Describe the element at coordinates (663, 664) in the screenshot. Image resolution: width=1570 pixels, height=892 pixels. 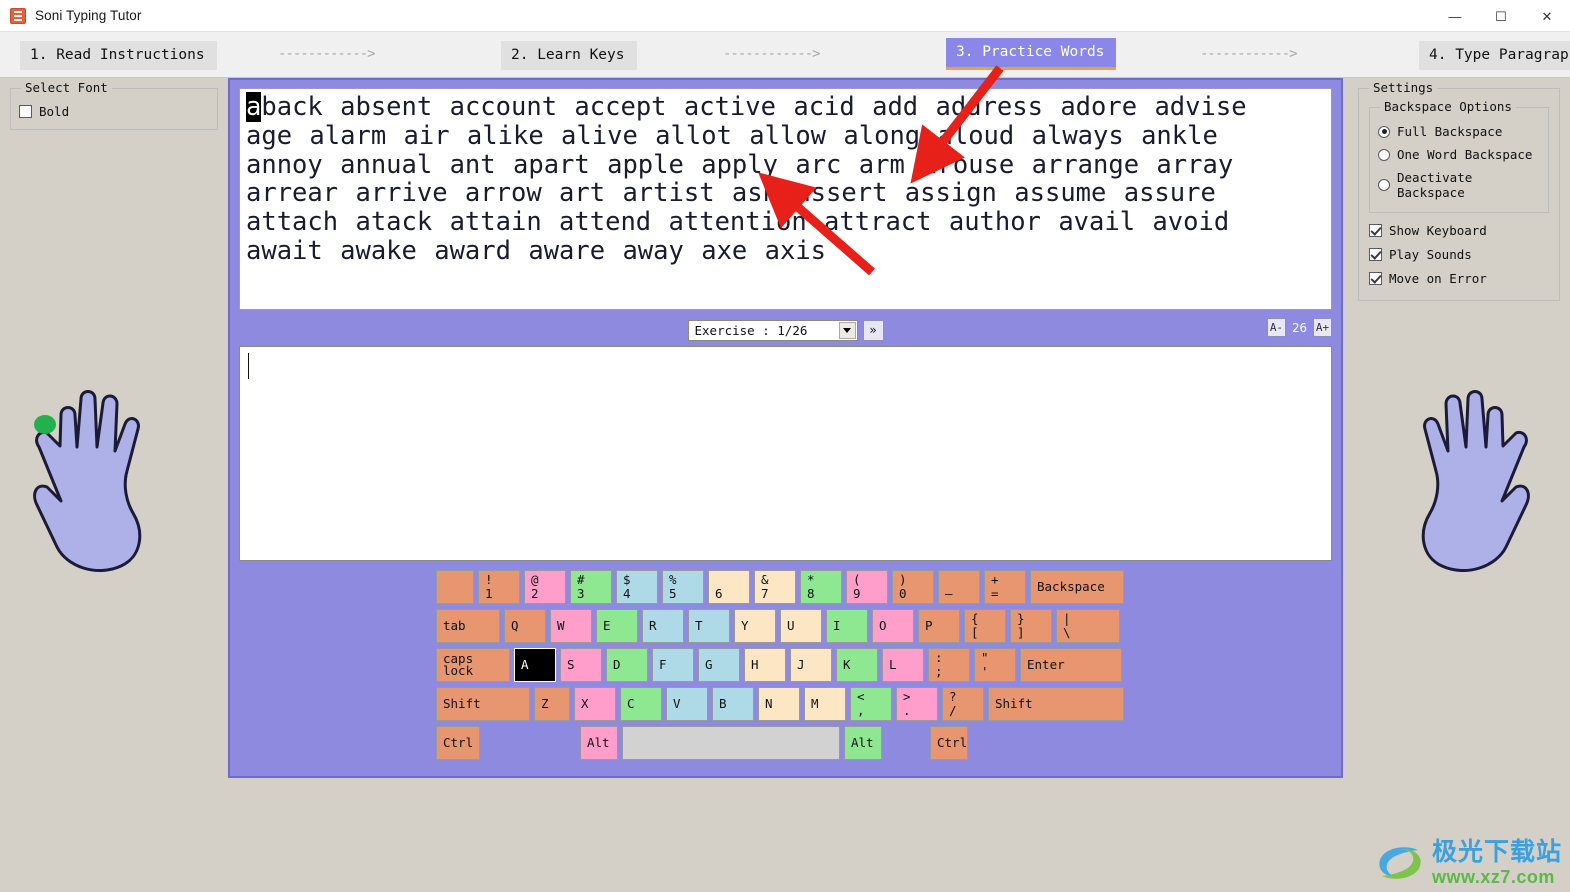
I see `key-label: F` at that location.